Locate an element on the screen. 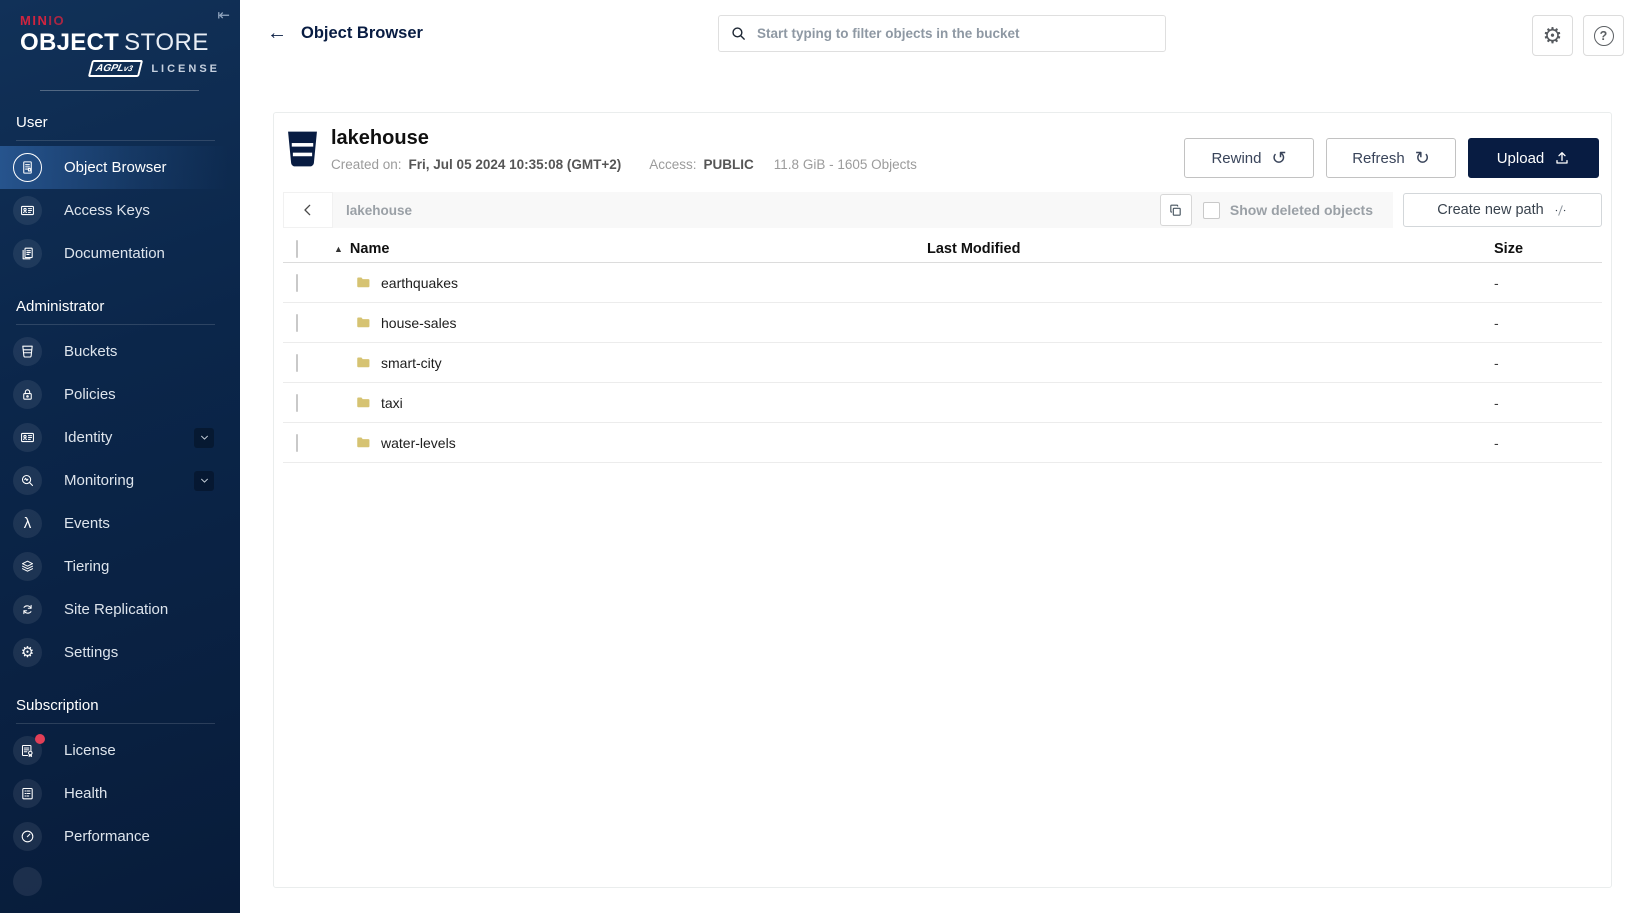  bucket-icon is located at coordinates (302, 149).